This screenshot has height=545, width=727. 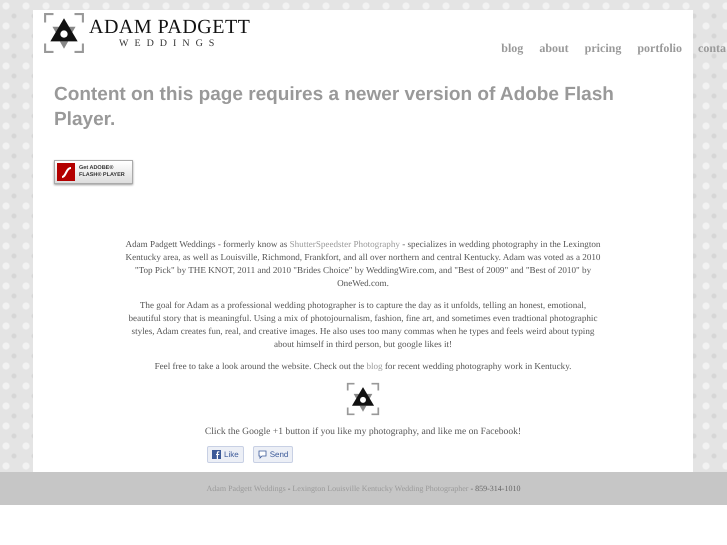 What do you see at coordinates (169, 27) in the screenshot?
I see `brand-name: ADAM PADGETT` at bounding box center [169, 27].